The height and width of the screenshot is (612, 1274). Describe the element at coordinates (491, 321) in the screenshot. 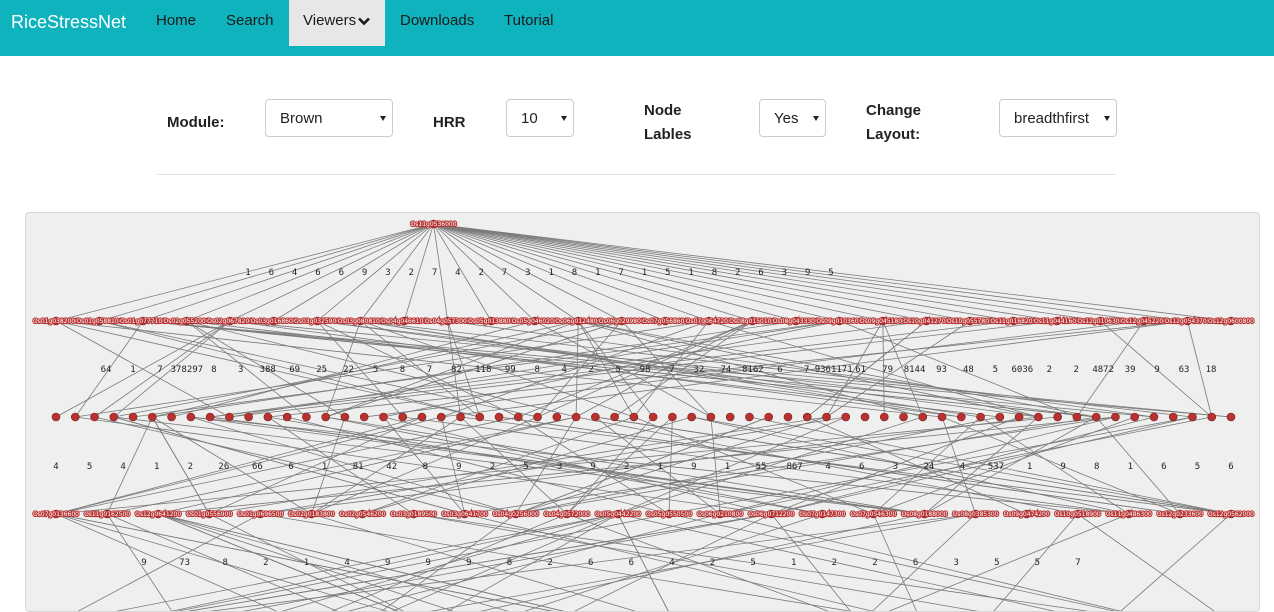

I see `gene-node-label: Os05g0138800` at that location.